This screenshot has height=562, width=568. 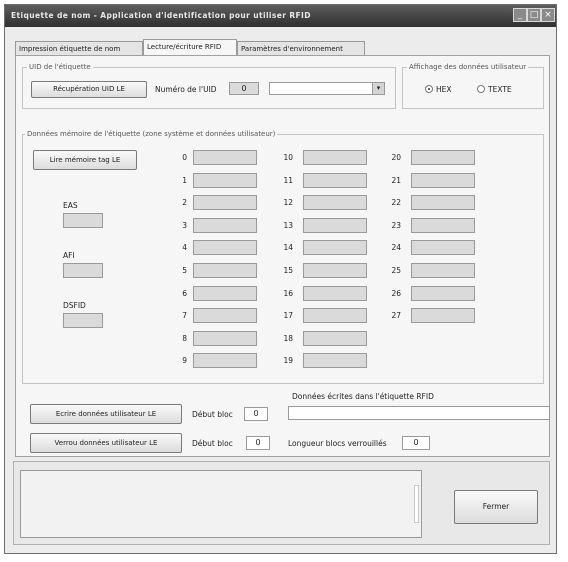 What do you see at coordinates (83, 320) in the screenshot?
I see `dsfid-field` at bounding box center [83, 320].